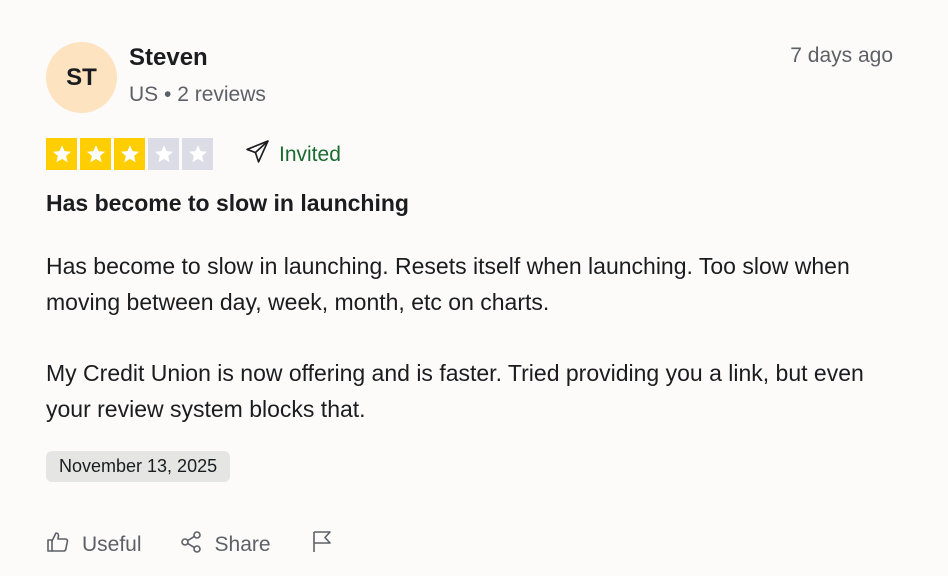 The height and width of the screenshot is (576, 948). I want to click on invited-label: Invited, so click(310, 154).